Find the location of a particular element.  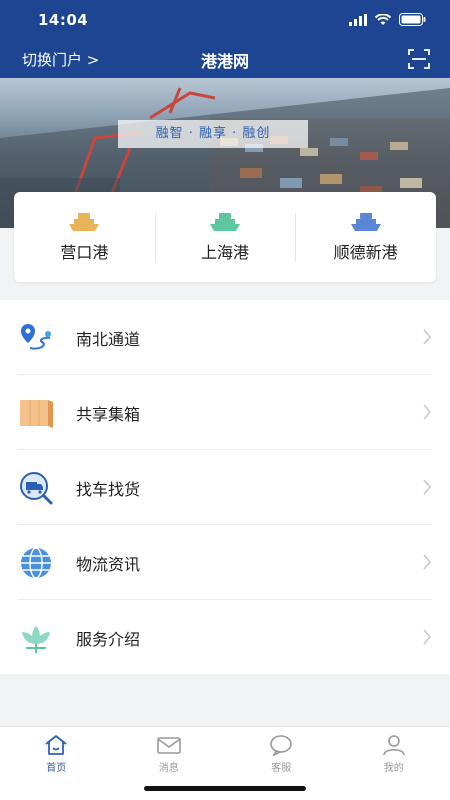

tab-profile: 我的 is located at coordinates (394, 763).